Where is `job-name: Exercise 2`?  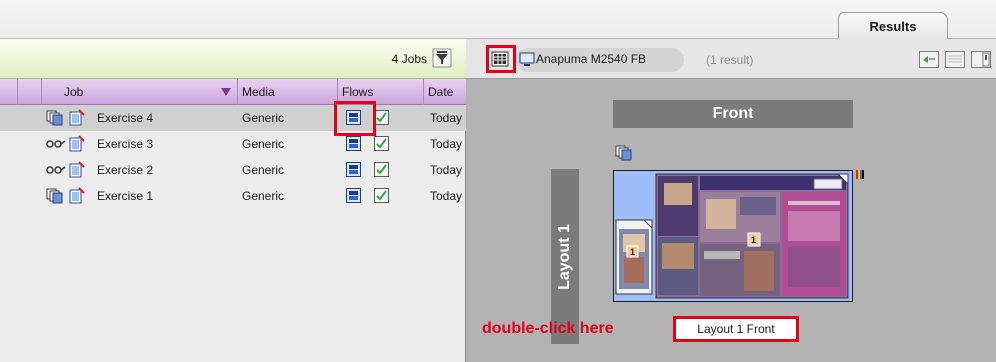 job-name: Exercise 2 is located at coordinates (125, 170).